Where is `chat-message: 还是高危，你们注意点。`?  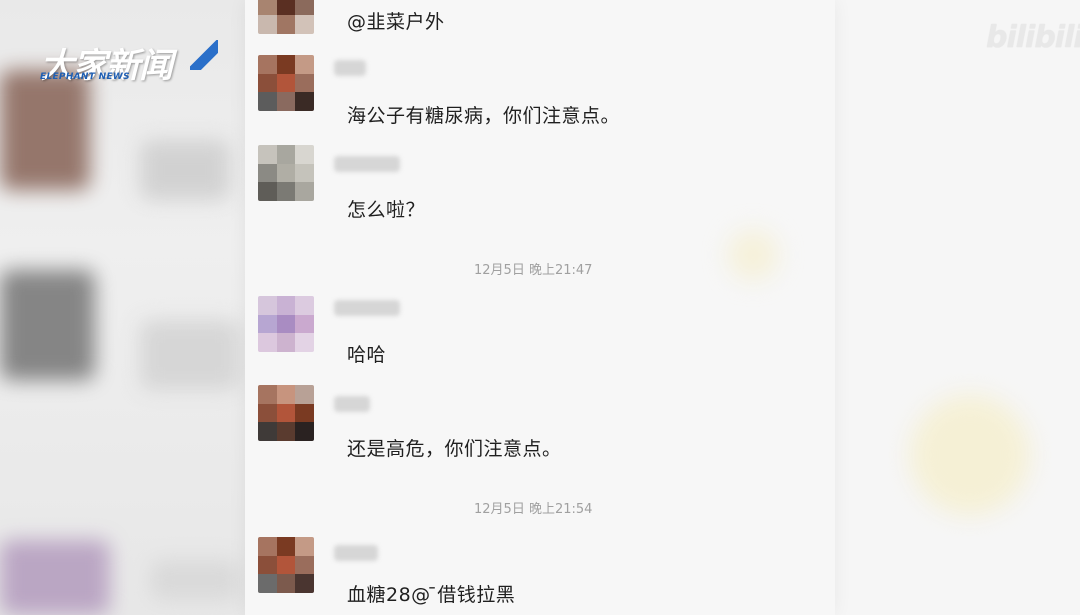
chat-message: 还是高危，你们注意点。 is located at coordinates (454, 449).